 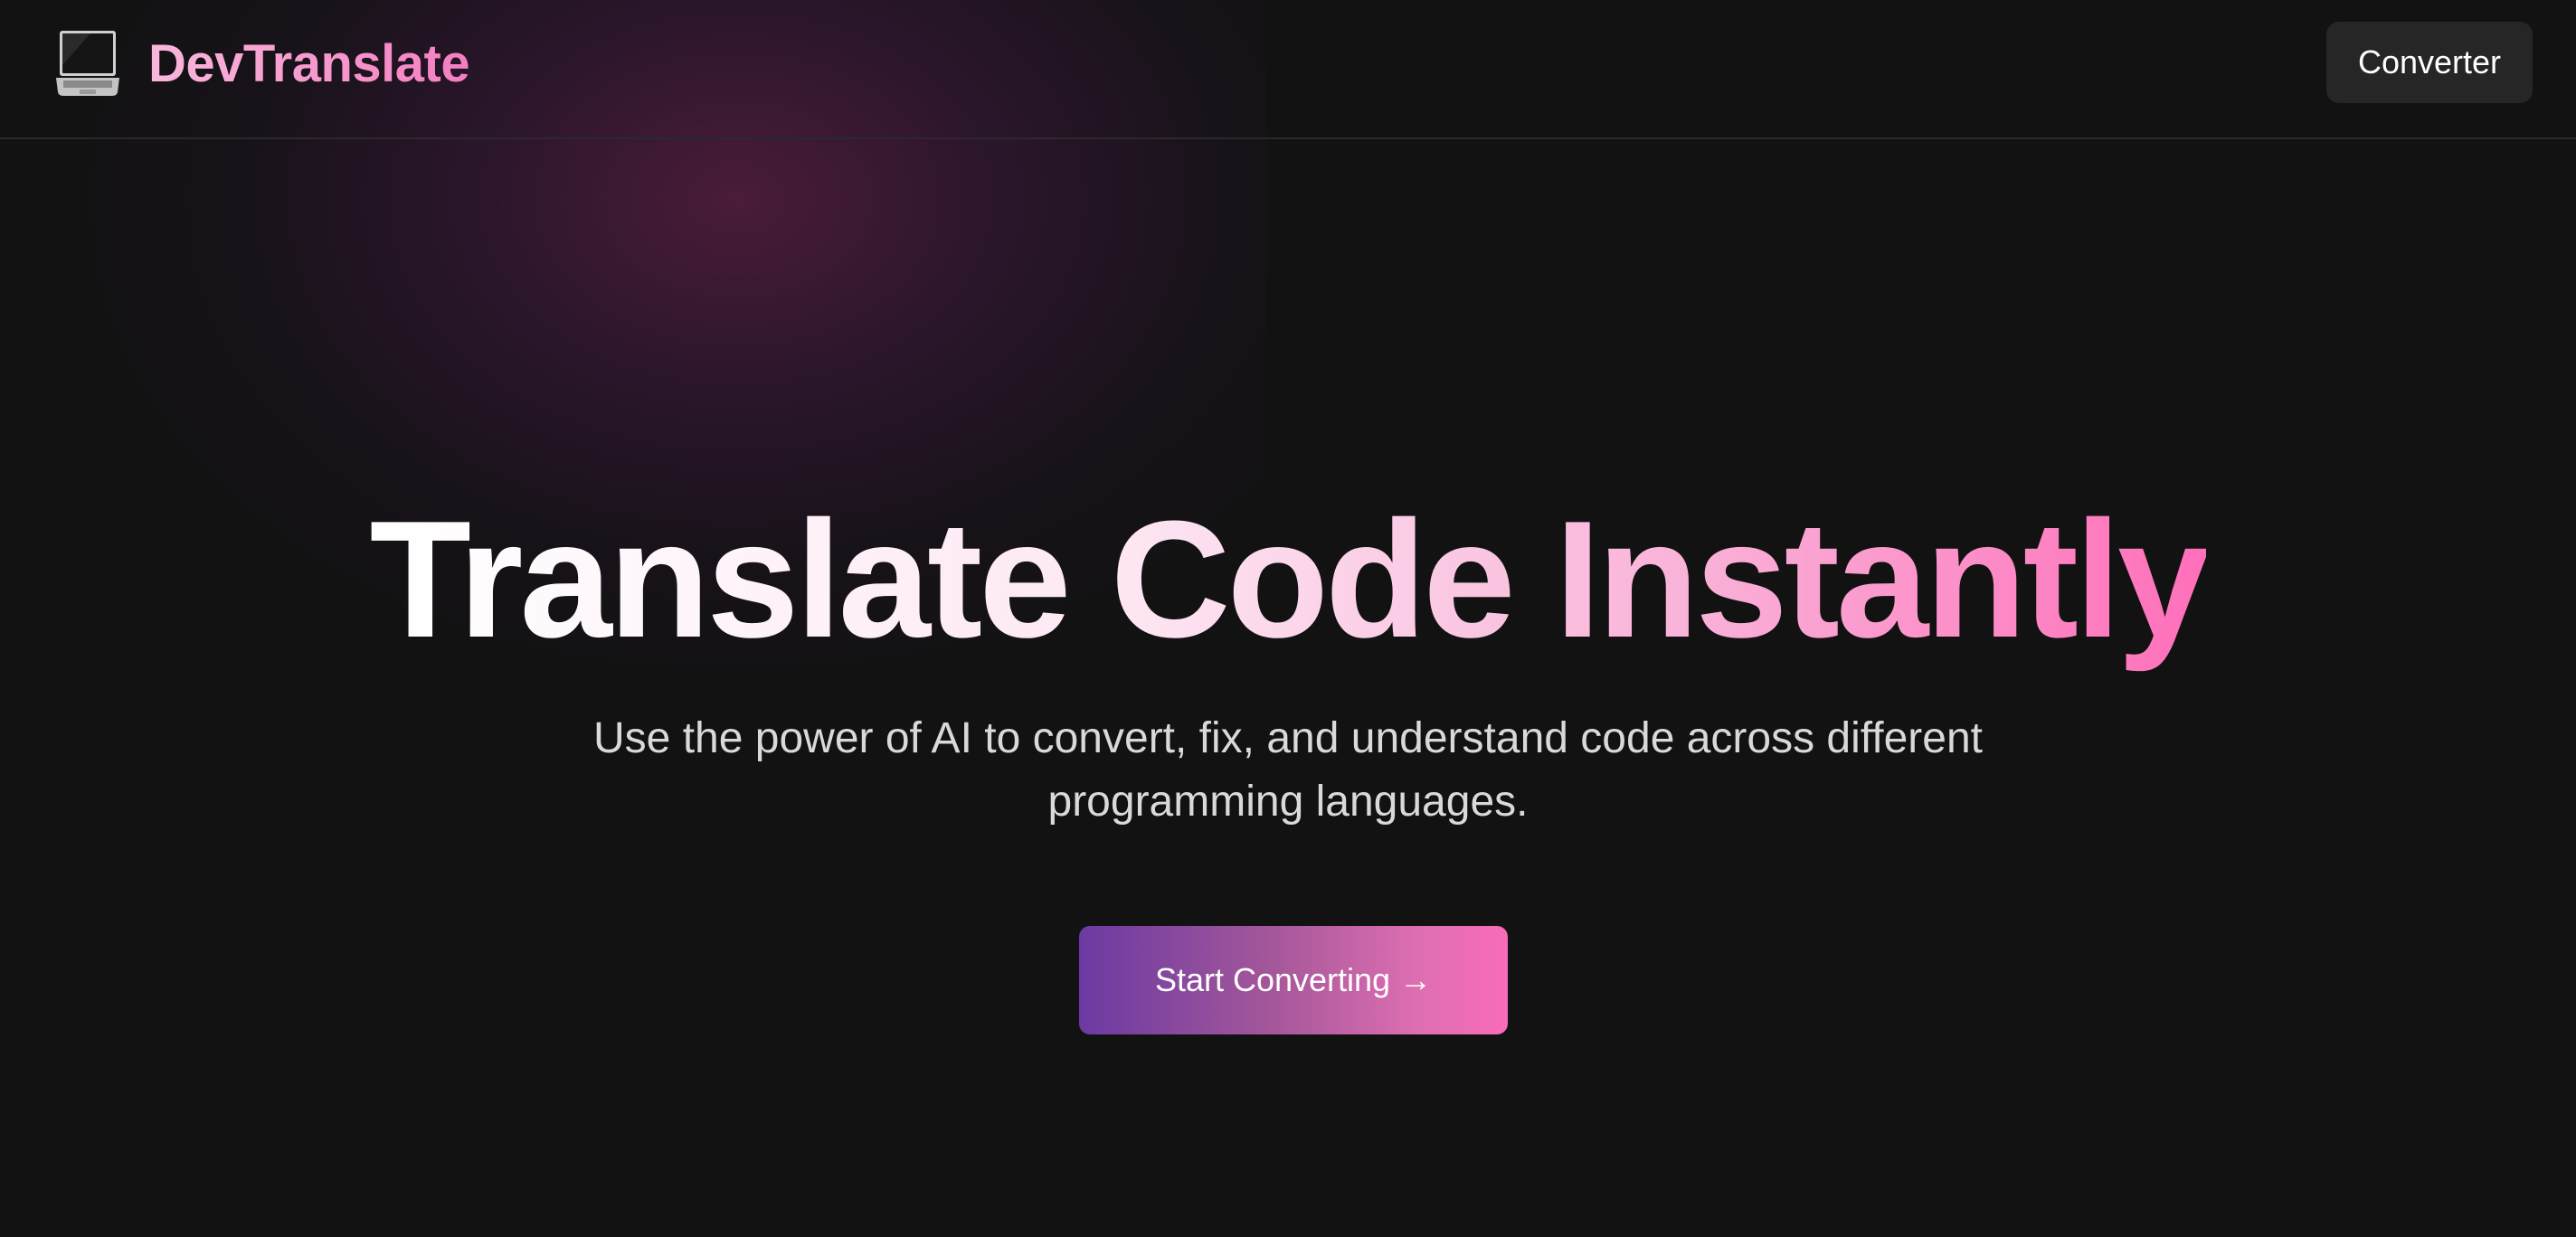 I want to click on start-converting-button: Start Converting →, so click(x=1294, y=980).